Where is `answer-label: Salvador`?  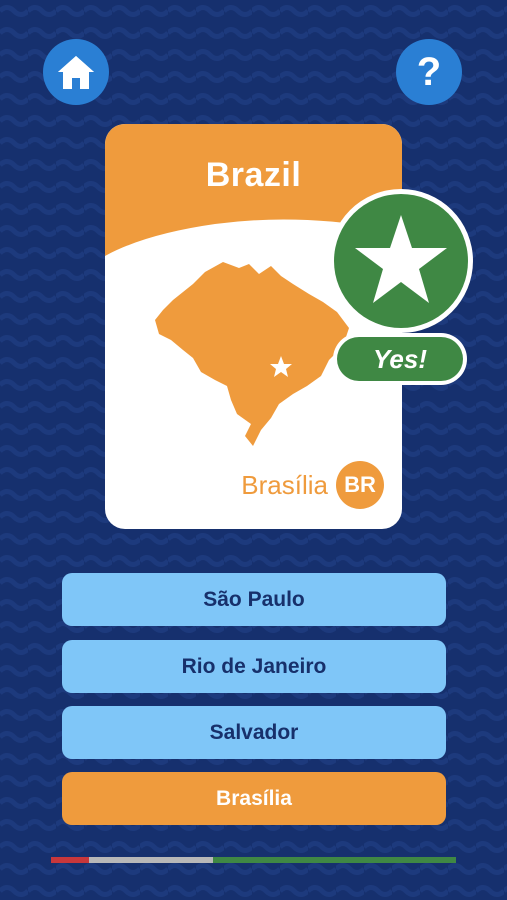 answer-label: Salvador is located at coordinates (254, 732).